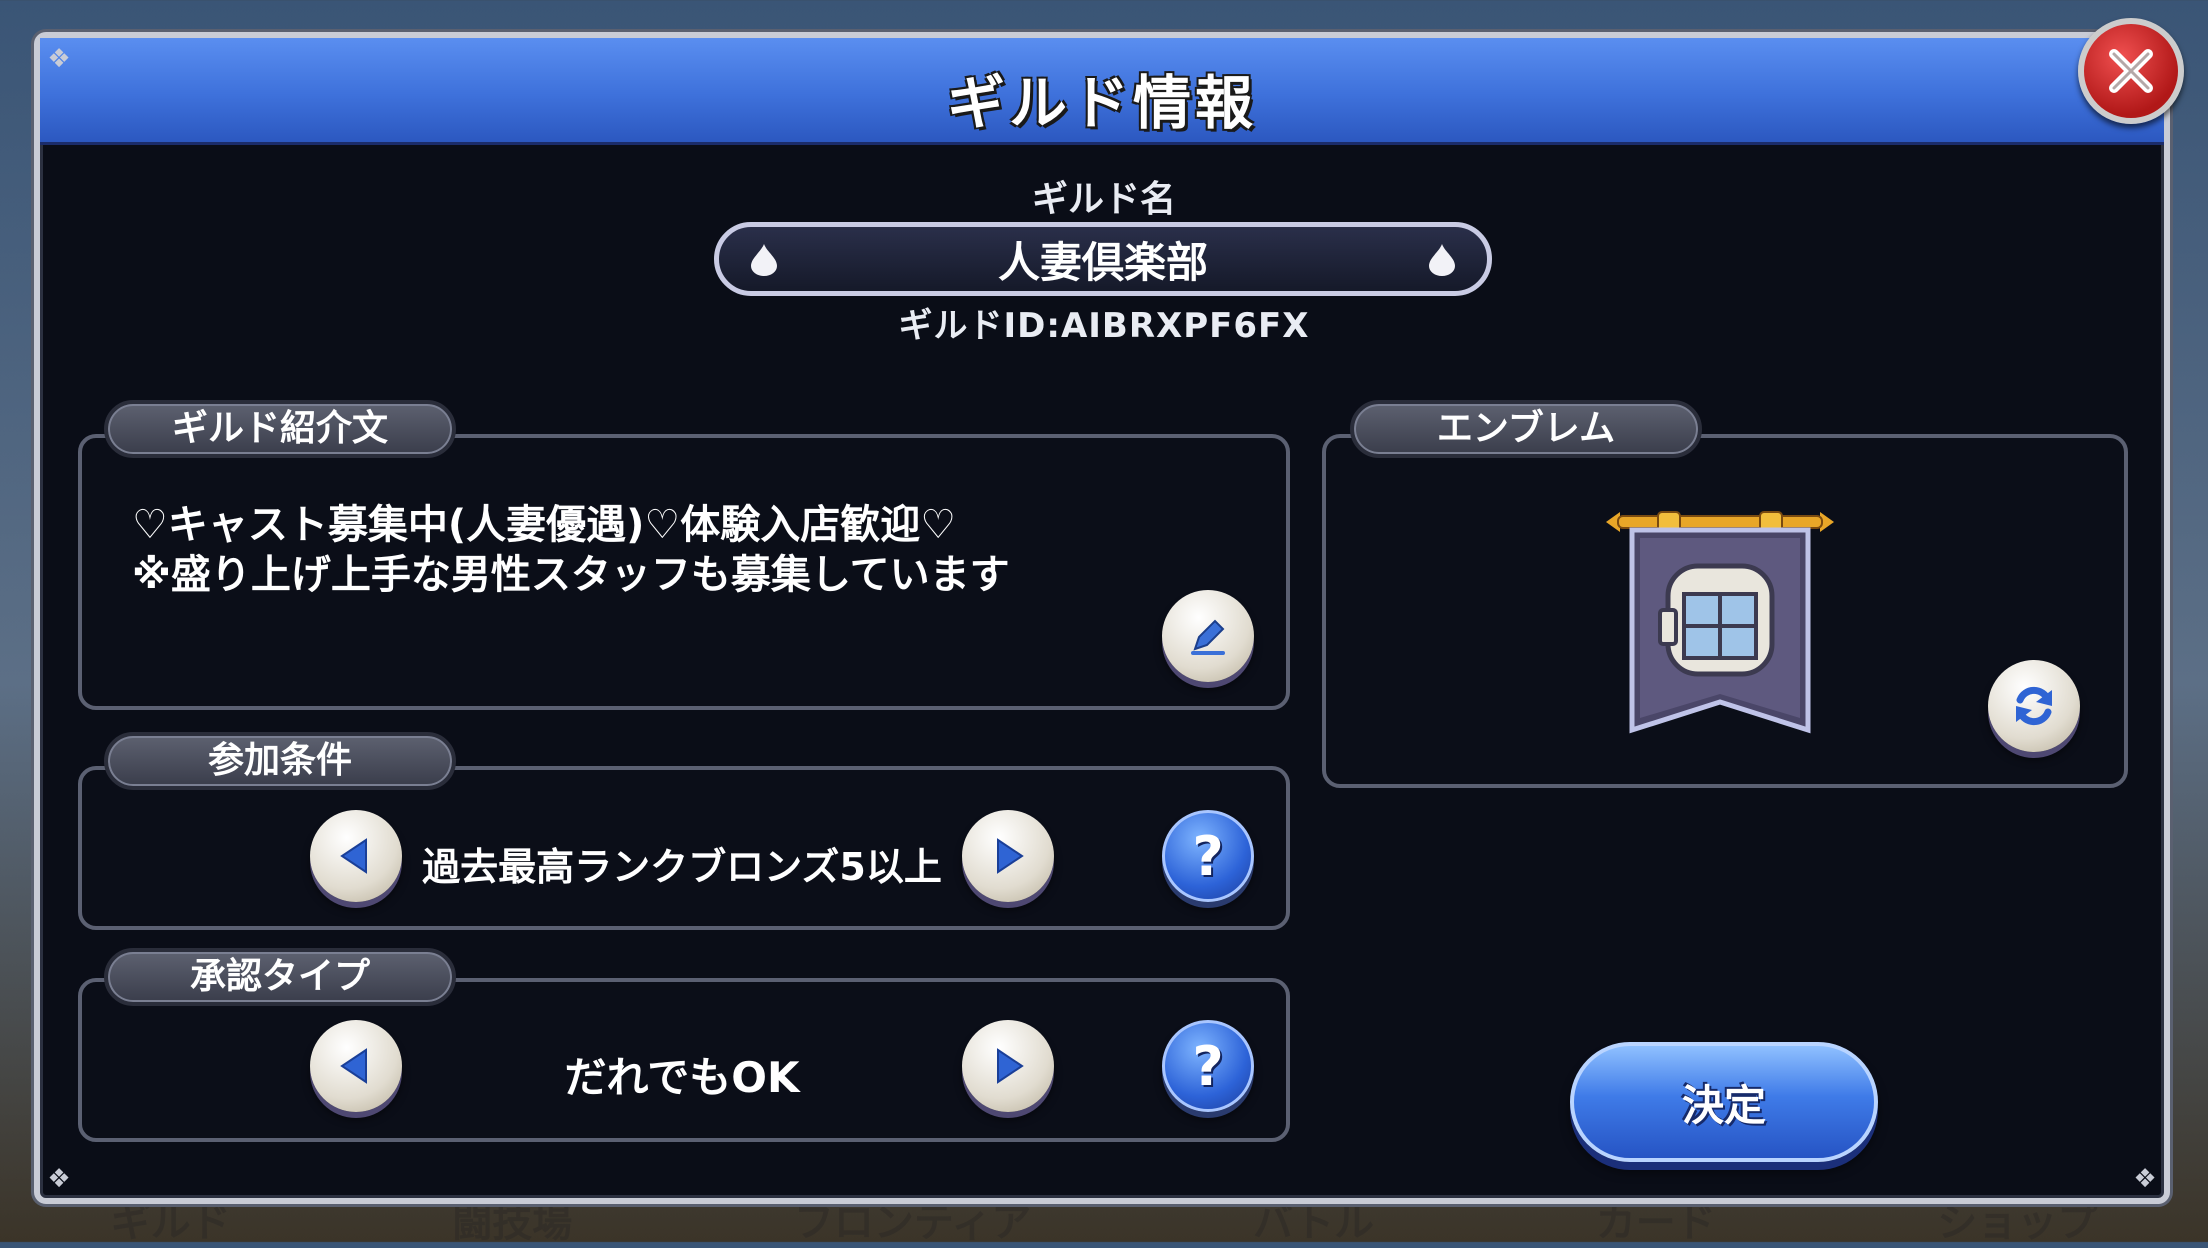 This screenshot has width=2208, height=1248. I want to click on refresh-icon, so click(2034, 706).